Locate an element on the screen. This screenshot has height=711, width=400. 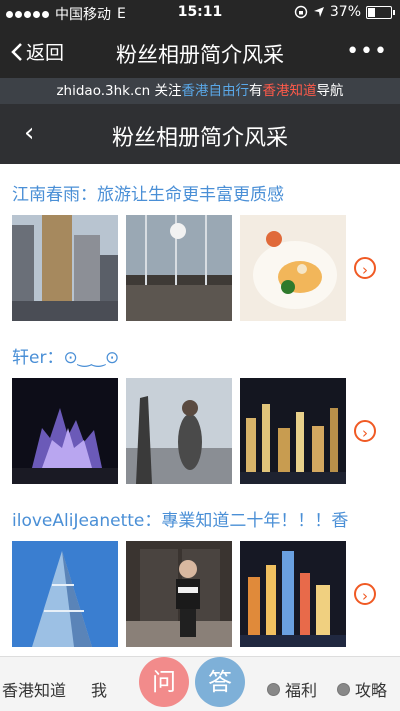
tab-welfare: 福利 is located at coordinates (292, 689).